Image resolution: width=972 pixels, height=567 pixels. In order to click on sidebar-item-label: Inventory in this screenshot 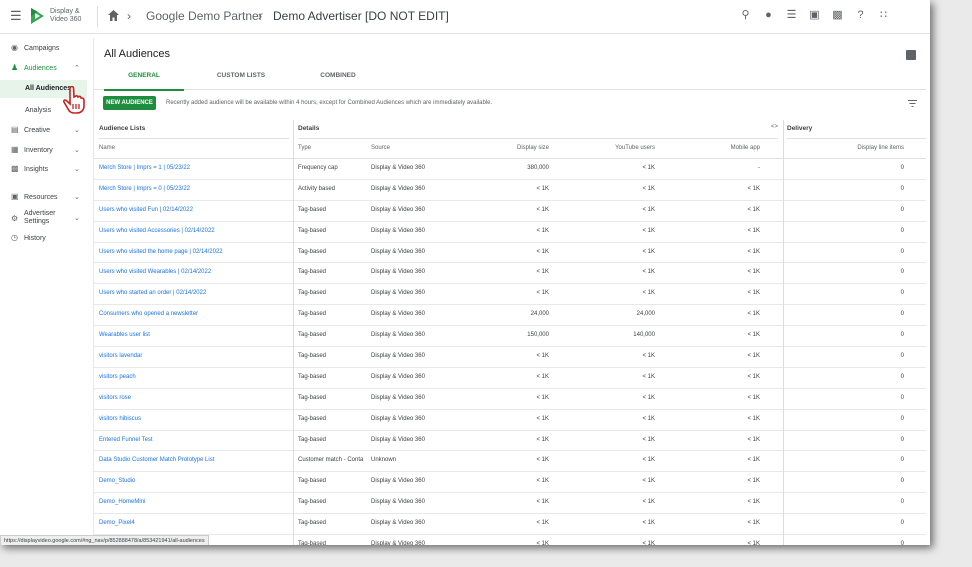, I will do `click(38, 150)`.